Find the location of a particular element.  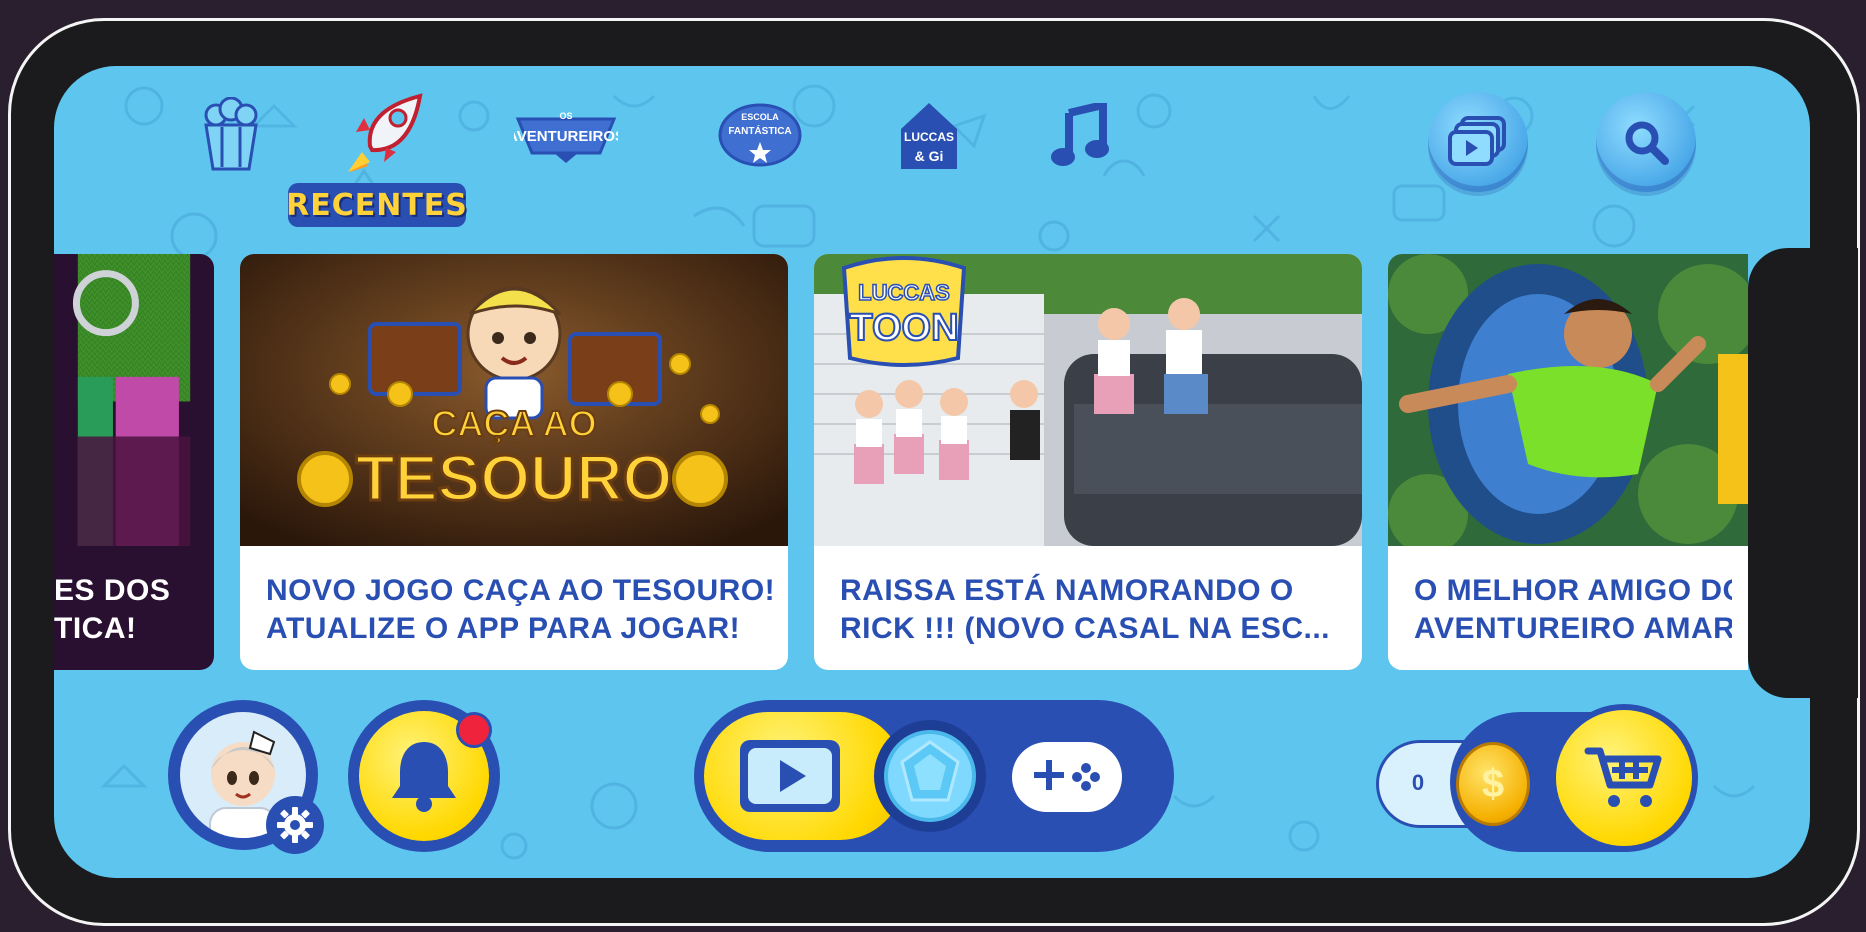

shop-button is located at coordinates (1624, 778).